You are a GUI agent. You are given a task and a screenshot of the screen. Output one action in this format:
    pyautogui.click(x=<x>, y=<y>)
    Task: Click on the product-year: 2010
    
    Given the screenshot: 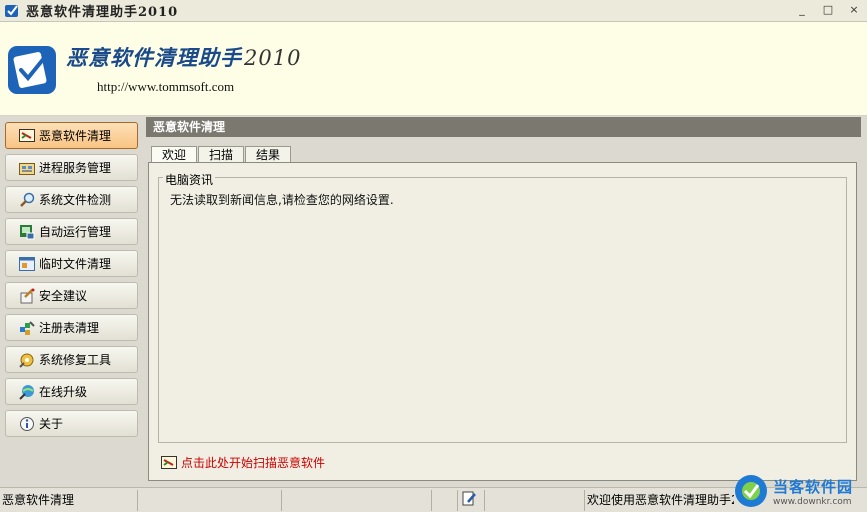 What is the action you would take?
    pyautogui.click(x=273, y=58)
    